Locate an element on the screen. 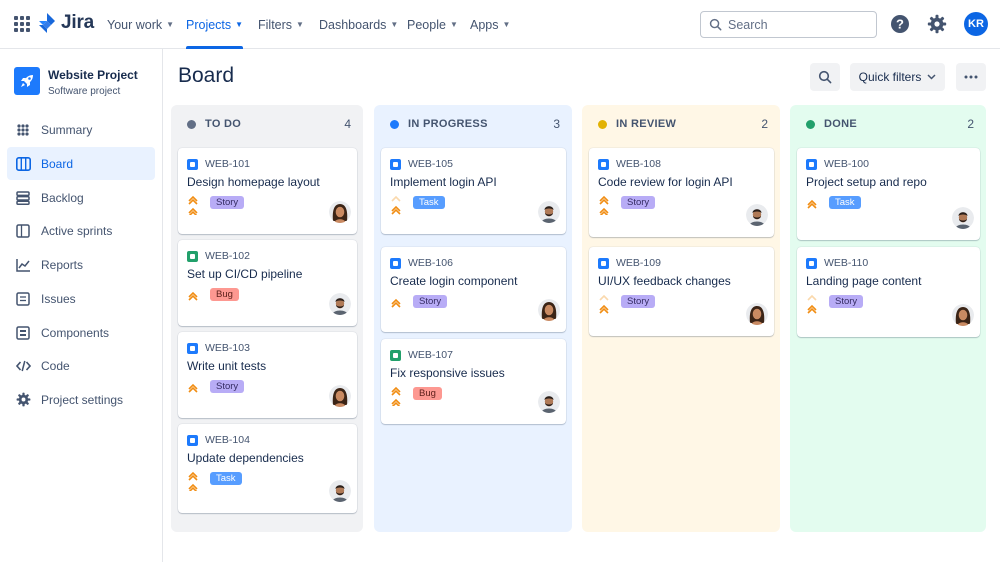 The width and height of the screenshot is (1000, 562). settings-gear-icon is located at coordinates (937, 24).